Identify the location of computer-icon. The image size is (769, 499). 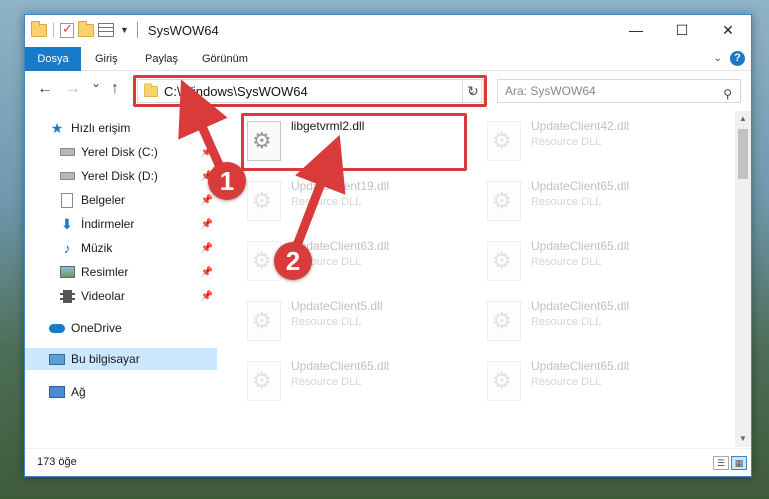
(57, 359).